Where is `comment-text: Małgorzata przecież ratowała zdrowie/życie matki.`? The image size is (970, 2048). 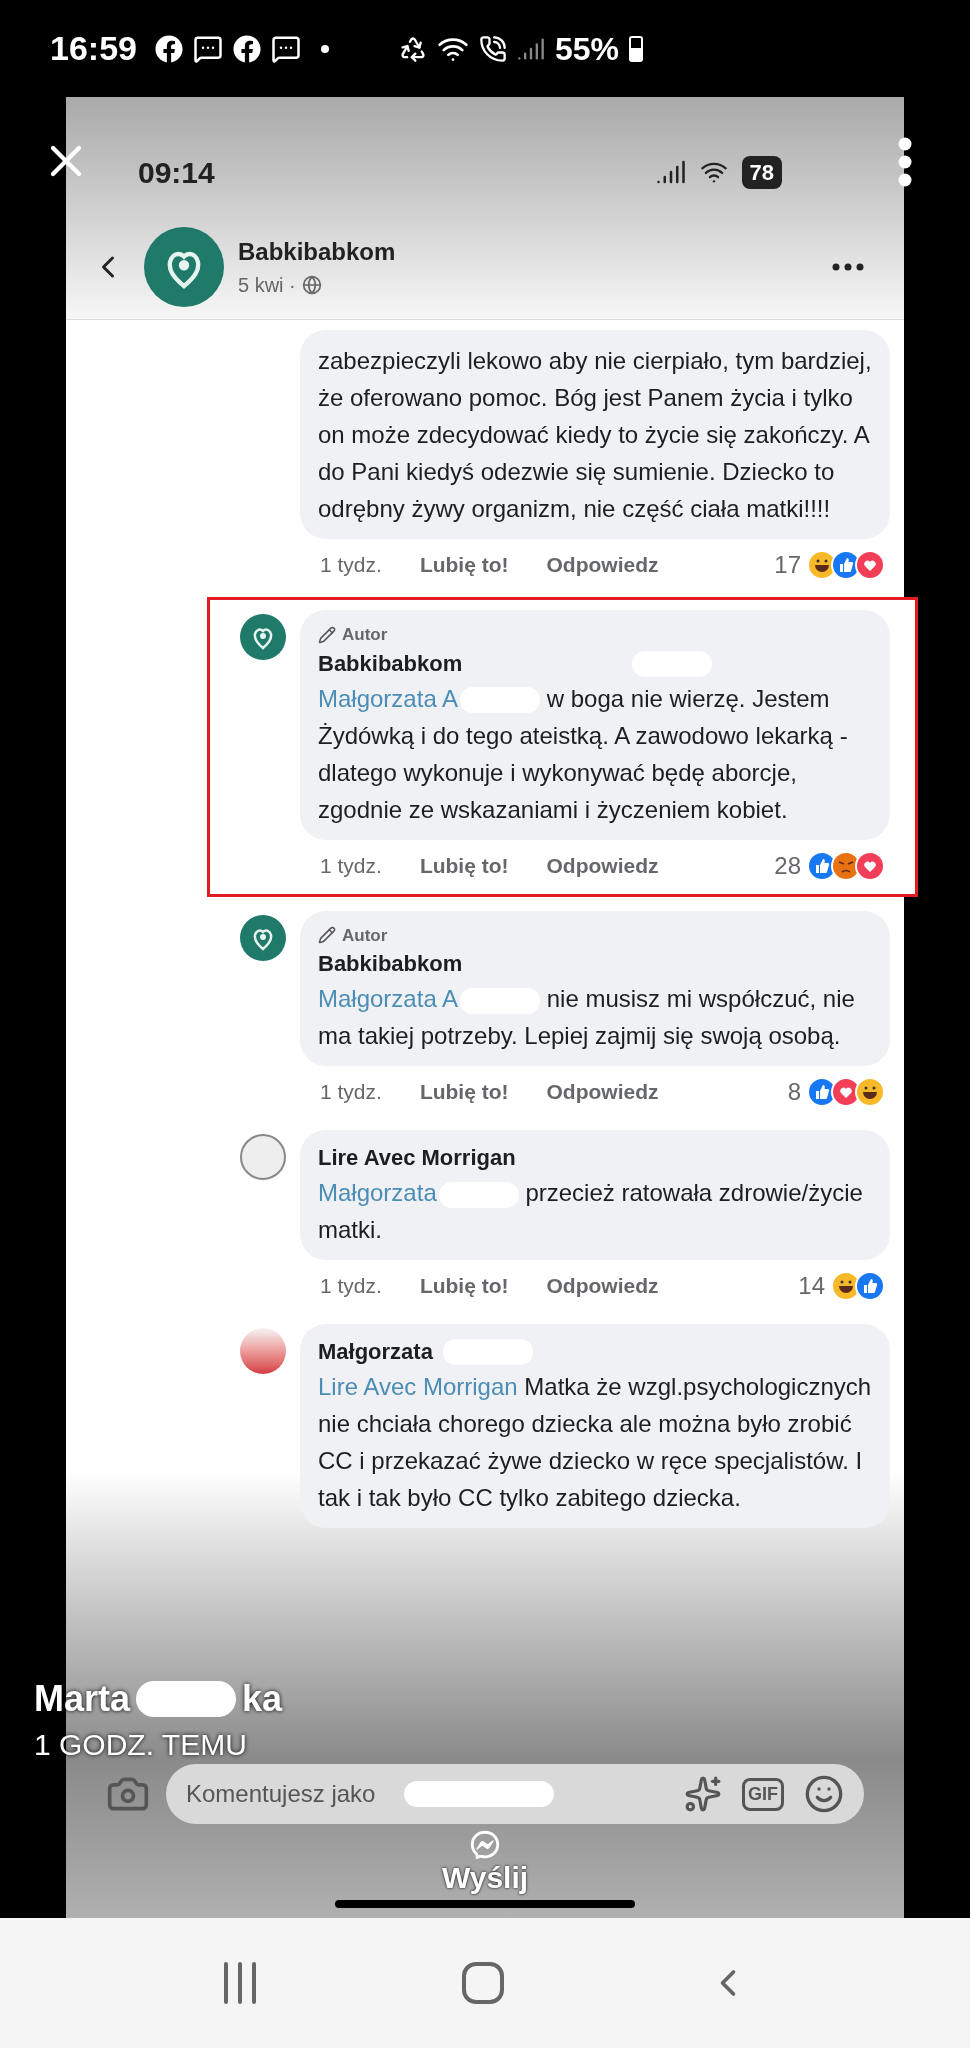
comment-text: Małgorzata przecież ratowała zdrowie/życie matki. is located at coordinates (591, 1211).